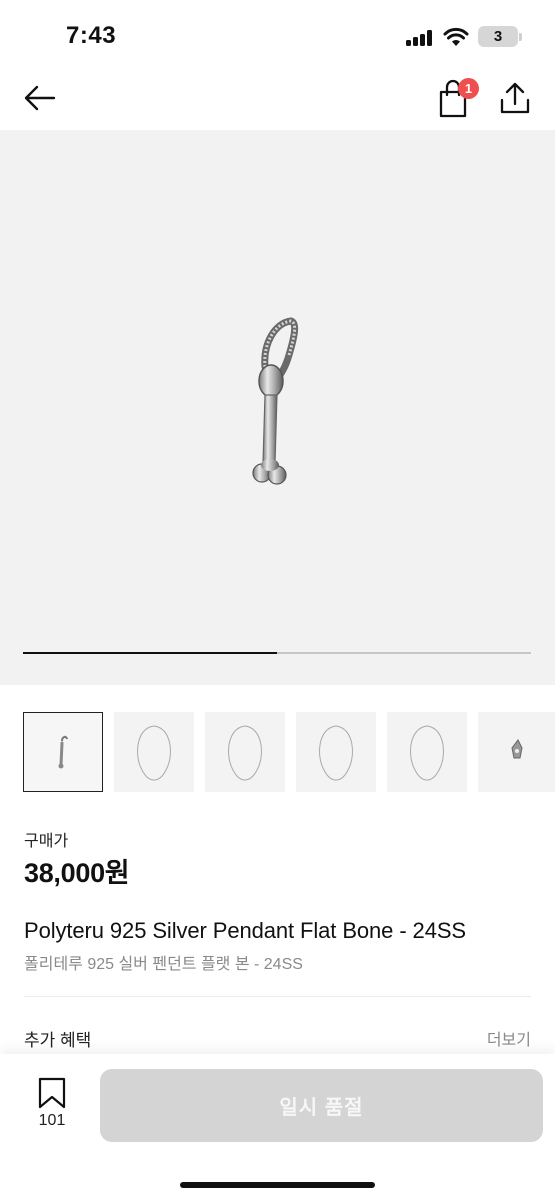 Image resolution: width=555 pixels, height=1200 pixels. I want to click on pendant-detail-thumb-icon, so click(517, 749).